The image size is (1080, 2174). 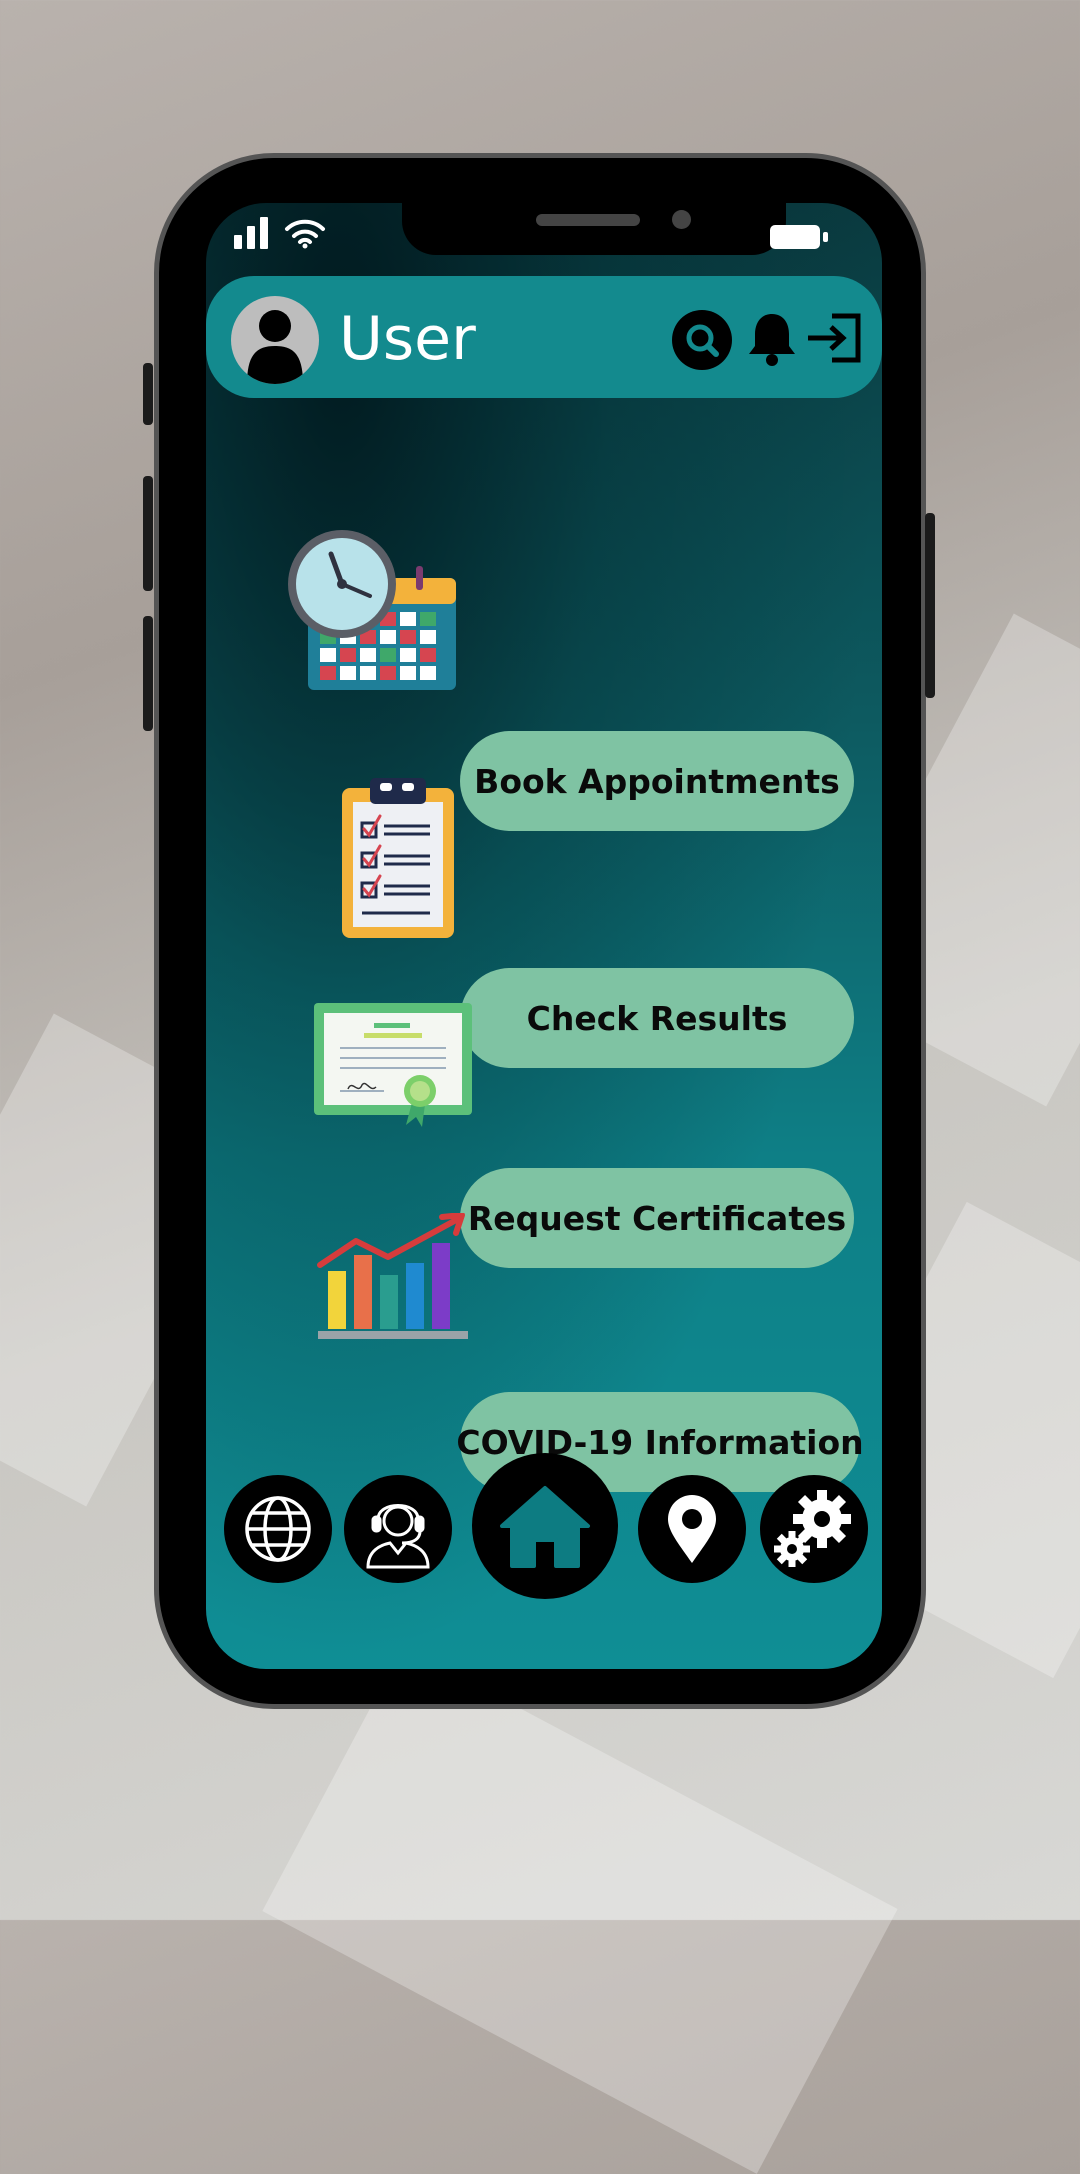 I want to click on nav-home-button, so click(x=545, y=1526).